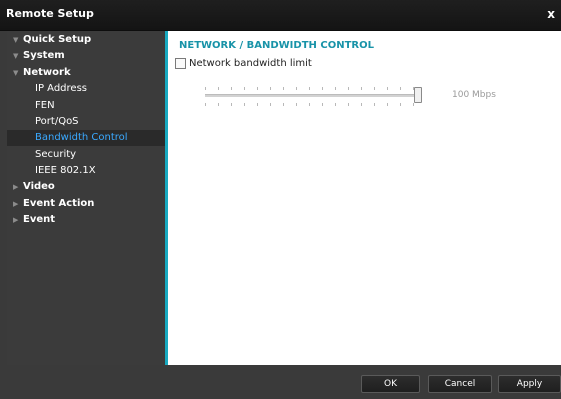 Image resolution: width=561 pixels, height=399 pixels. What do you see at coordinates (50, 13) in the screenshot?
I see `window-title: Remote Setup` at bounding box center [50, 13].